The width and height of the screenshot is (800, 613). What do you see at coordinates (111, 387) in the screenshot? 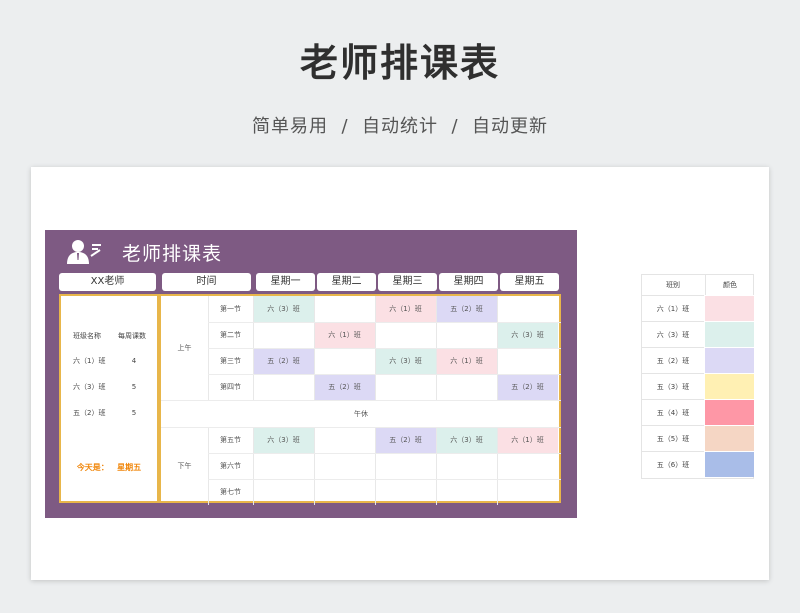
I see `teacher-class-row: 六（3）班 5` at bounding box center [111, 387].